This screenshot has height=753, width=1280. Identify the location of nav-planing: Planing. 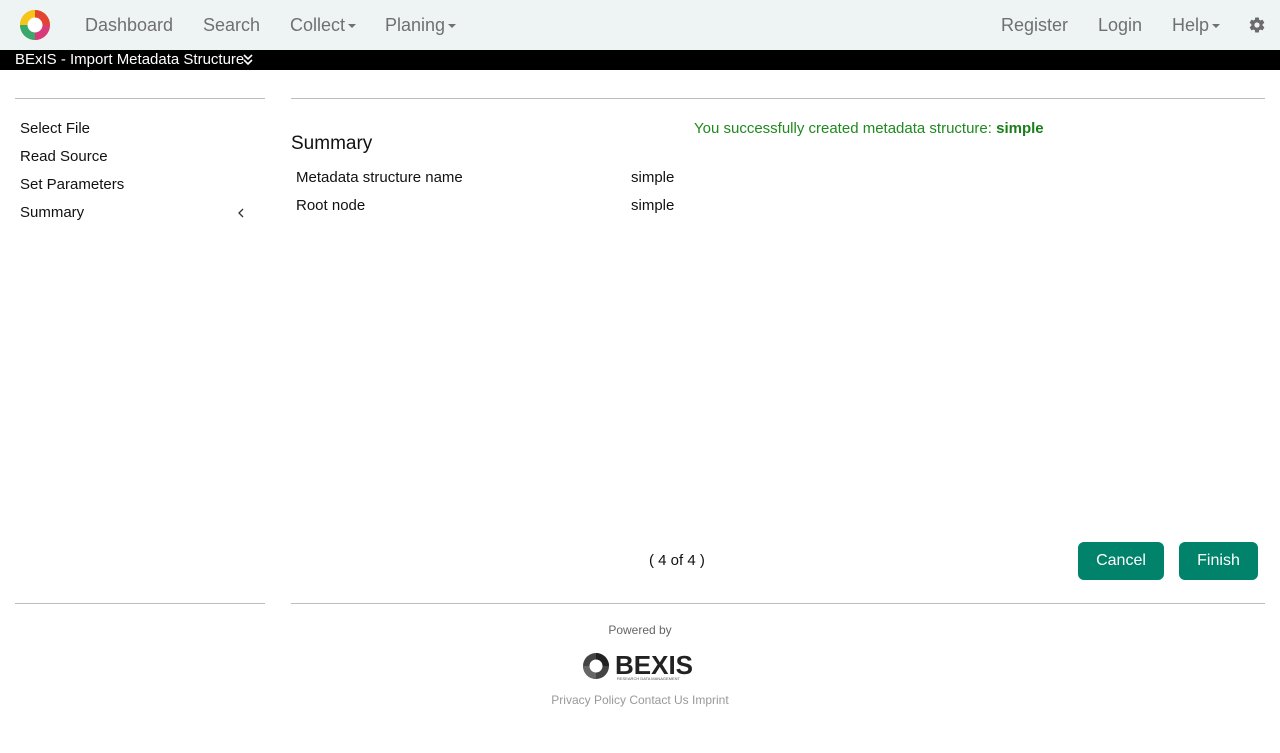
(421, 25).